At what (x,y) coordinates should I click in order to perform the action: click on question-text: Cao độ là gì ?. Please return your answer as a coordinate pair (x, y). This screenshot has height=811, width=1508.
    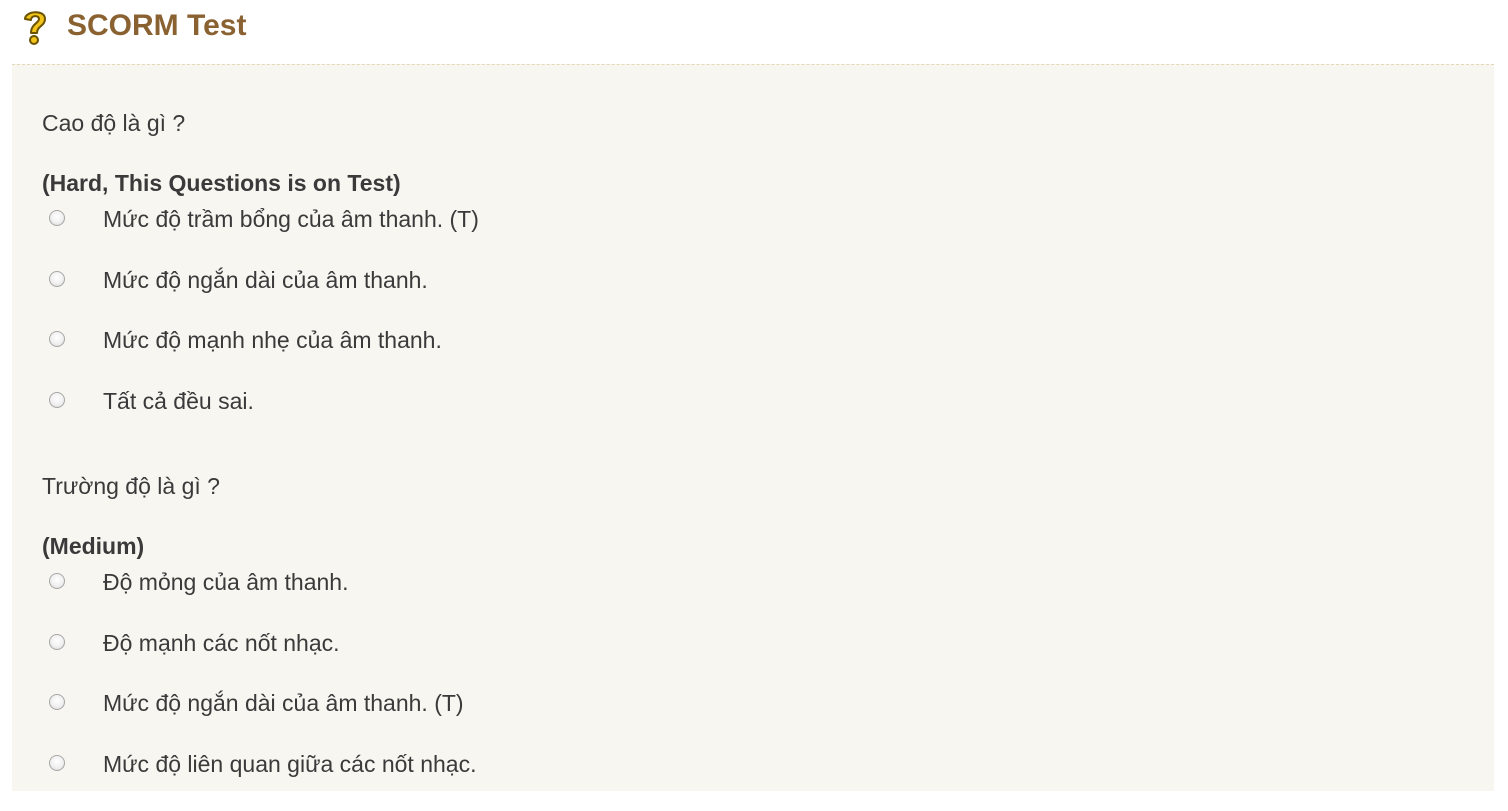
    Looking at the image, I should click on (114, 123).